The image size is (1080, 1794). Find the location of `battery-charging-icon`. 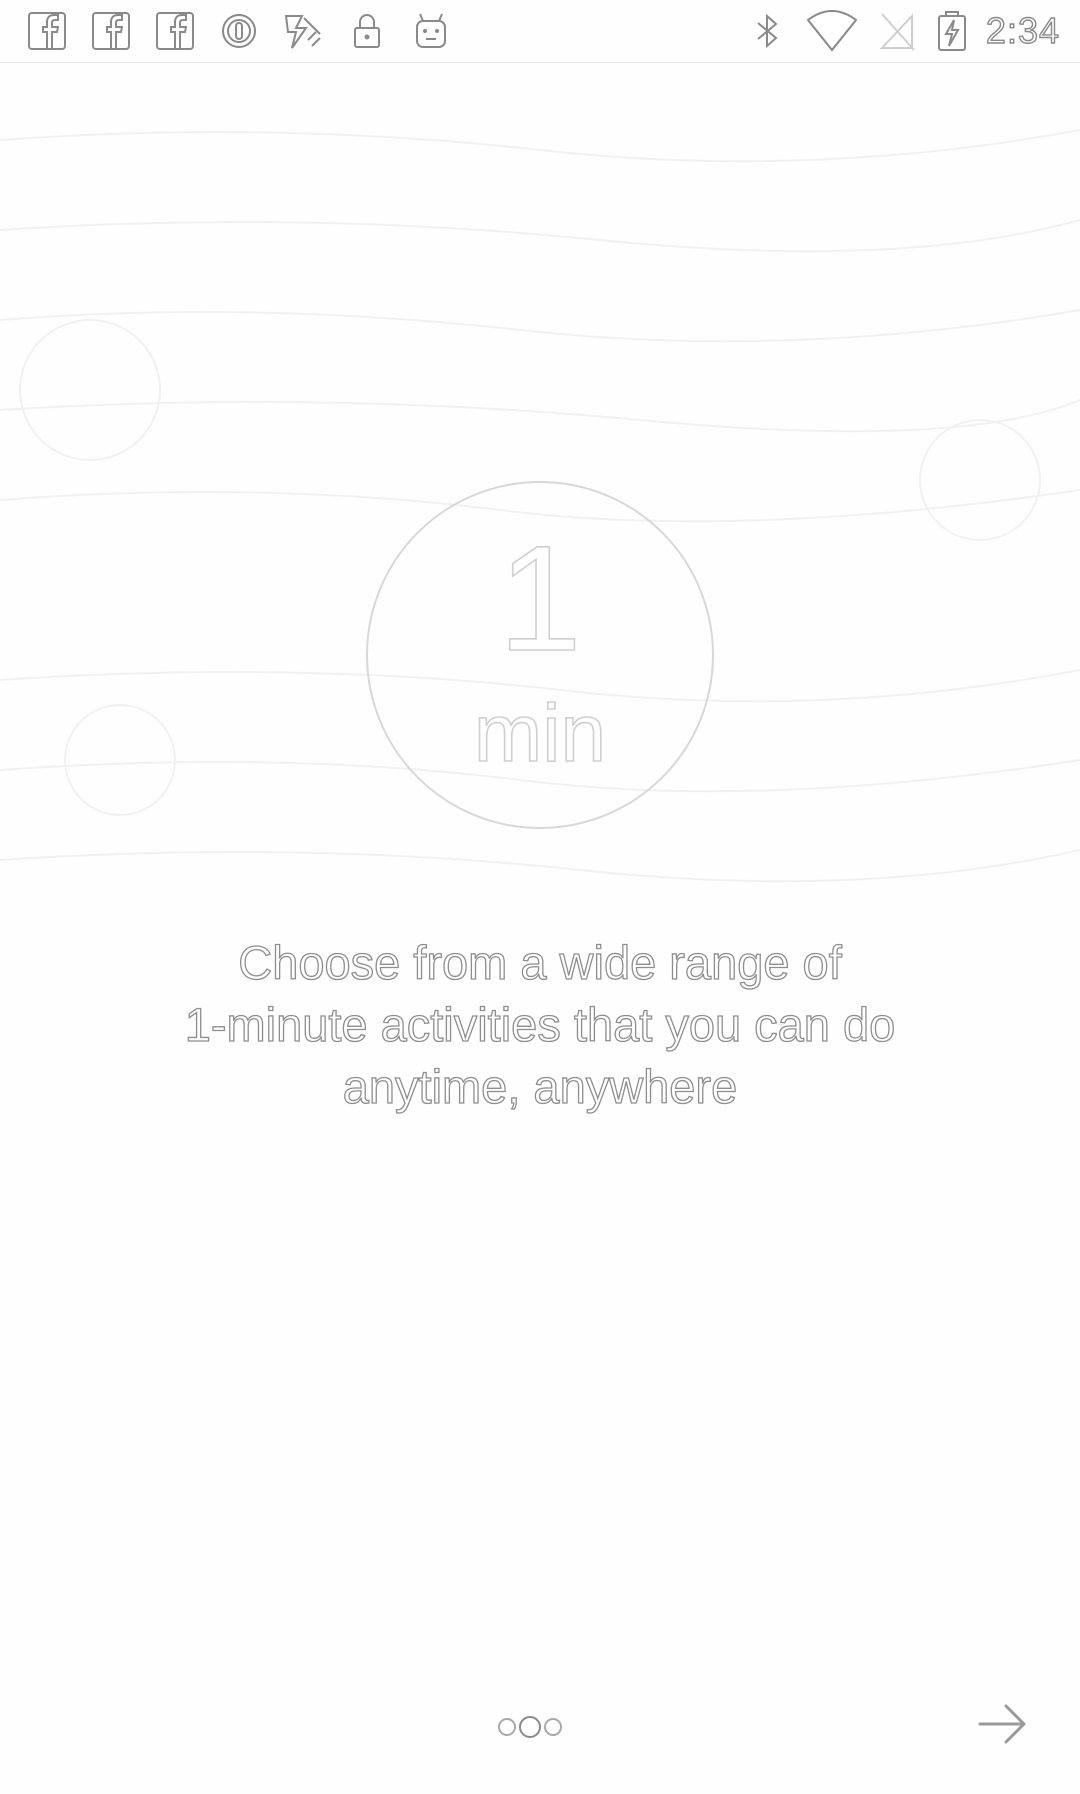

battery-charging-icon is located at coordinates (952, 31).